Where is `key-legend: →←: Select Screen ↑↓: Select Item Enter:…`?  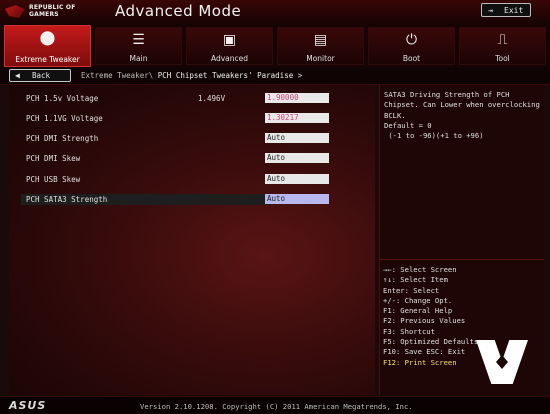
key-legend: →←: Select Screen ↑↓: Select Item Enter:… is located at coordinates (430, 316).